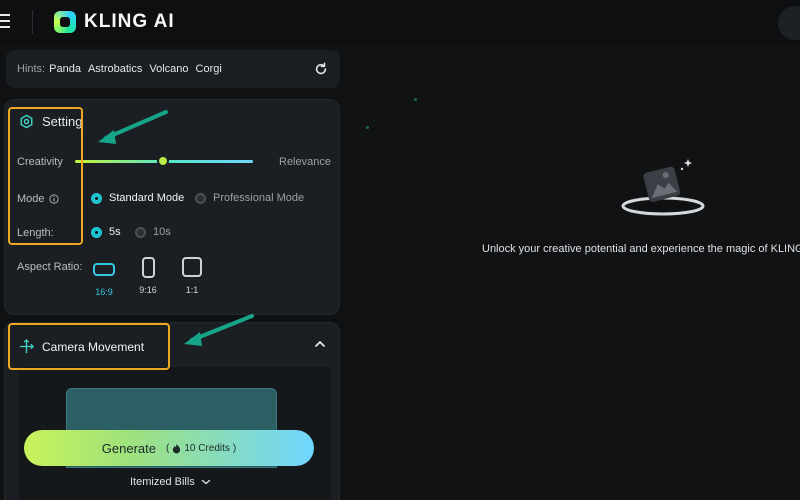 The height and width of the screenshot is (500, 800). What do you see at coordinates (128, 448) in the screenshot?
I see `generate-label: Generate` at bounding box center [128, 448].